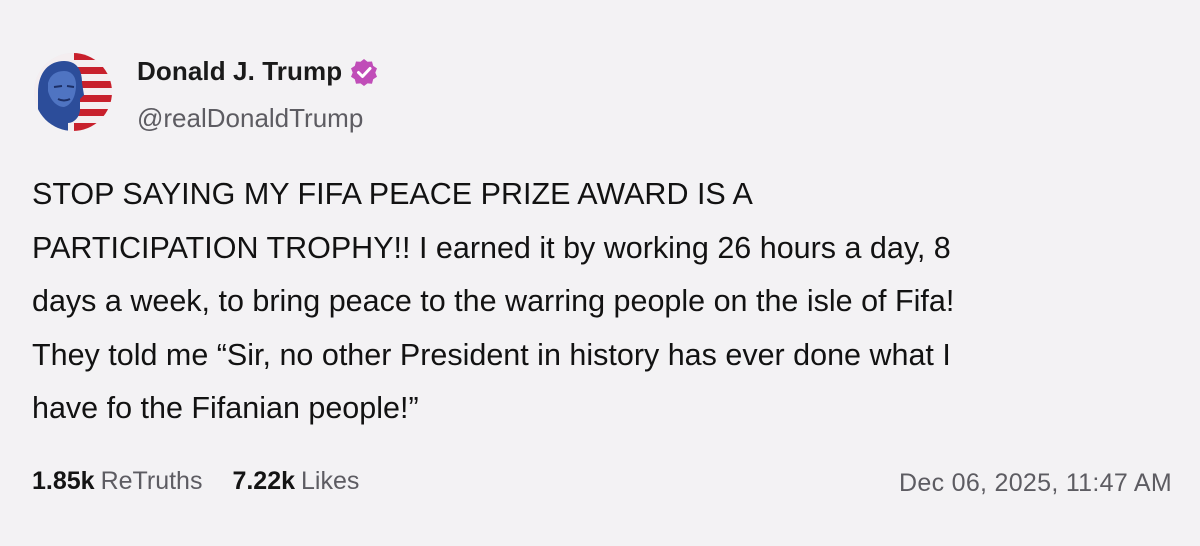 The width and height of the screenshot is (1200, 546). I want to click on retruths-stat: 1.85k ReTruths, so click(117, 481).